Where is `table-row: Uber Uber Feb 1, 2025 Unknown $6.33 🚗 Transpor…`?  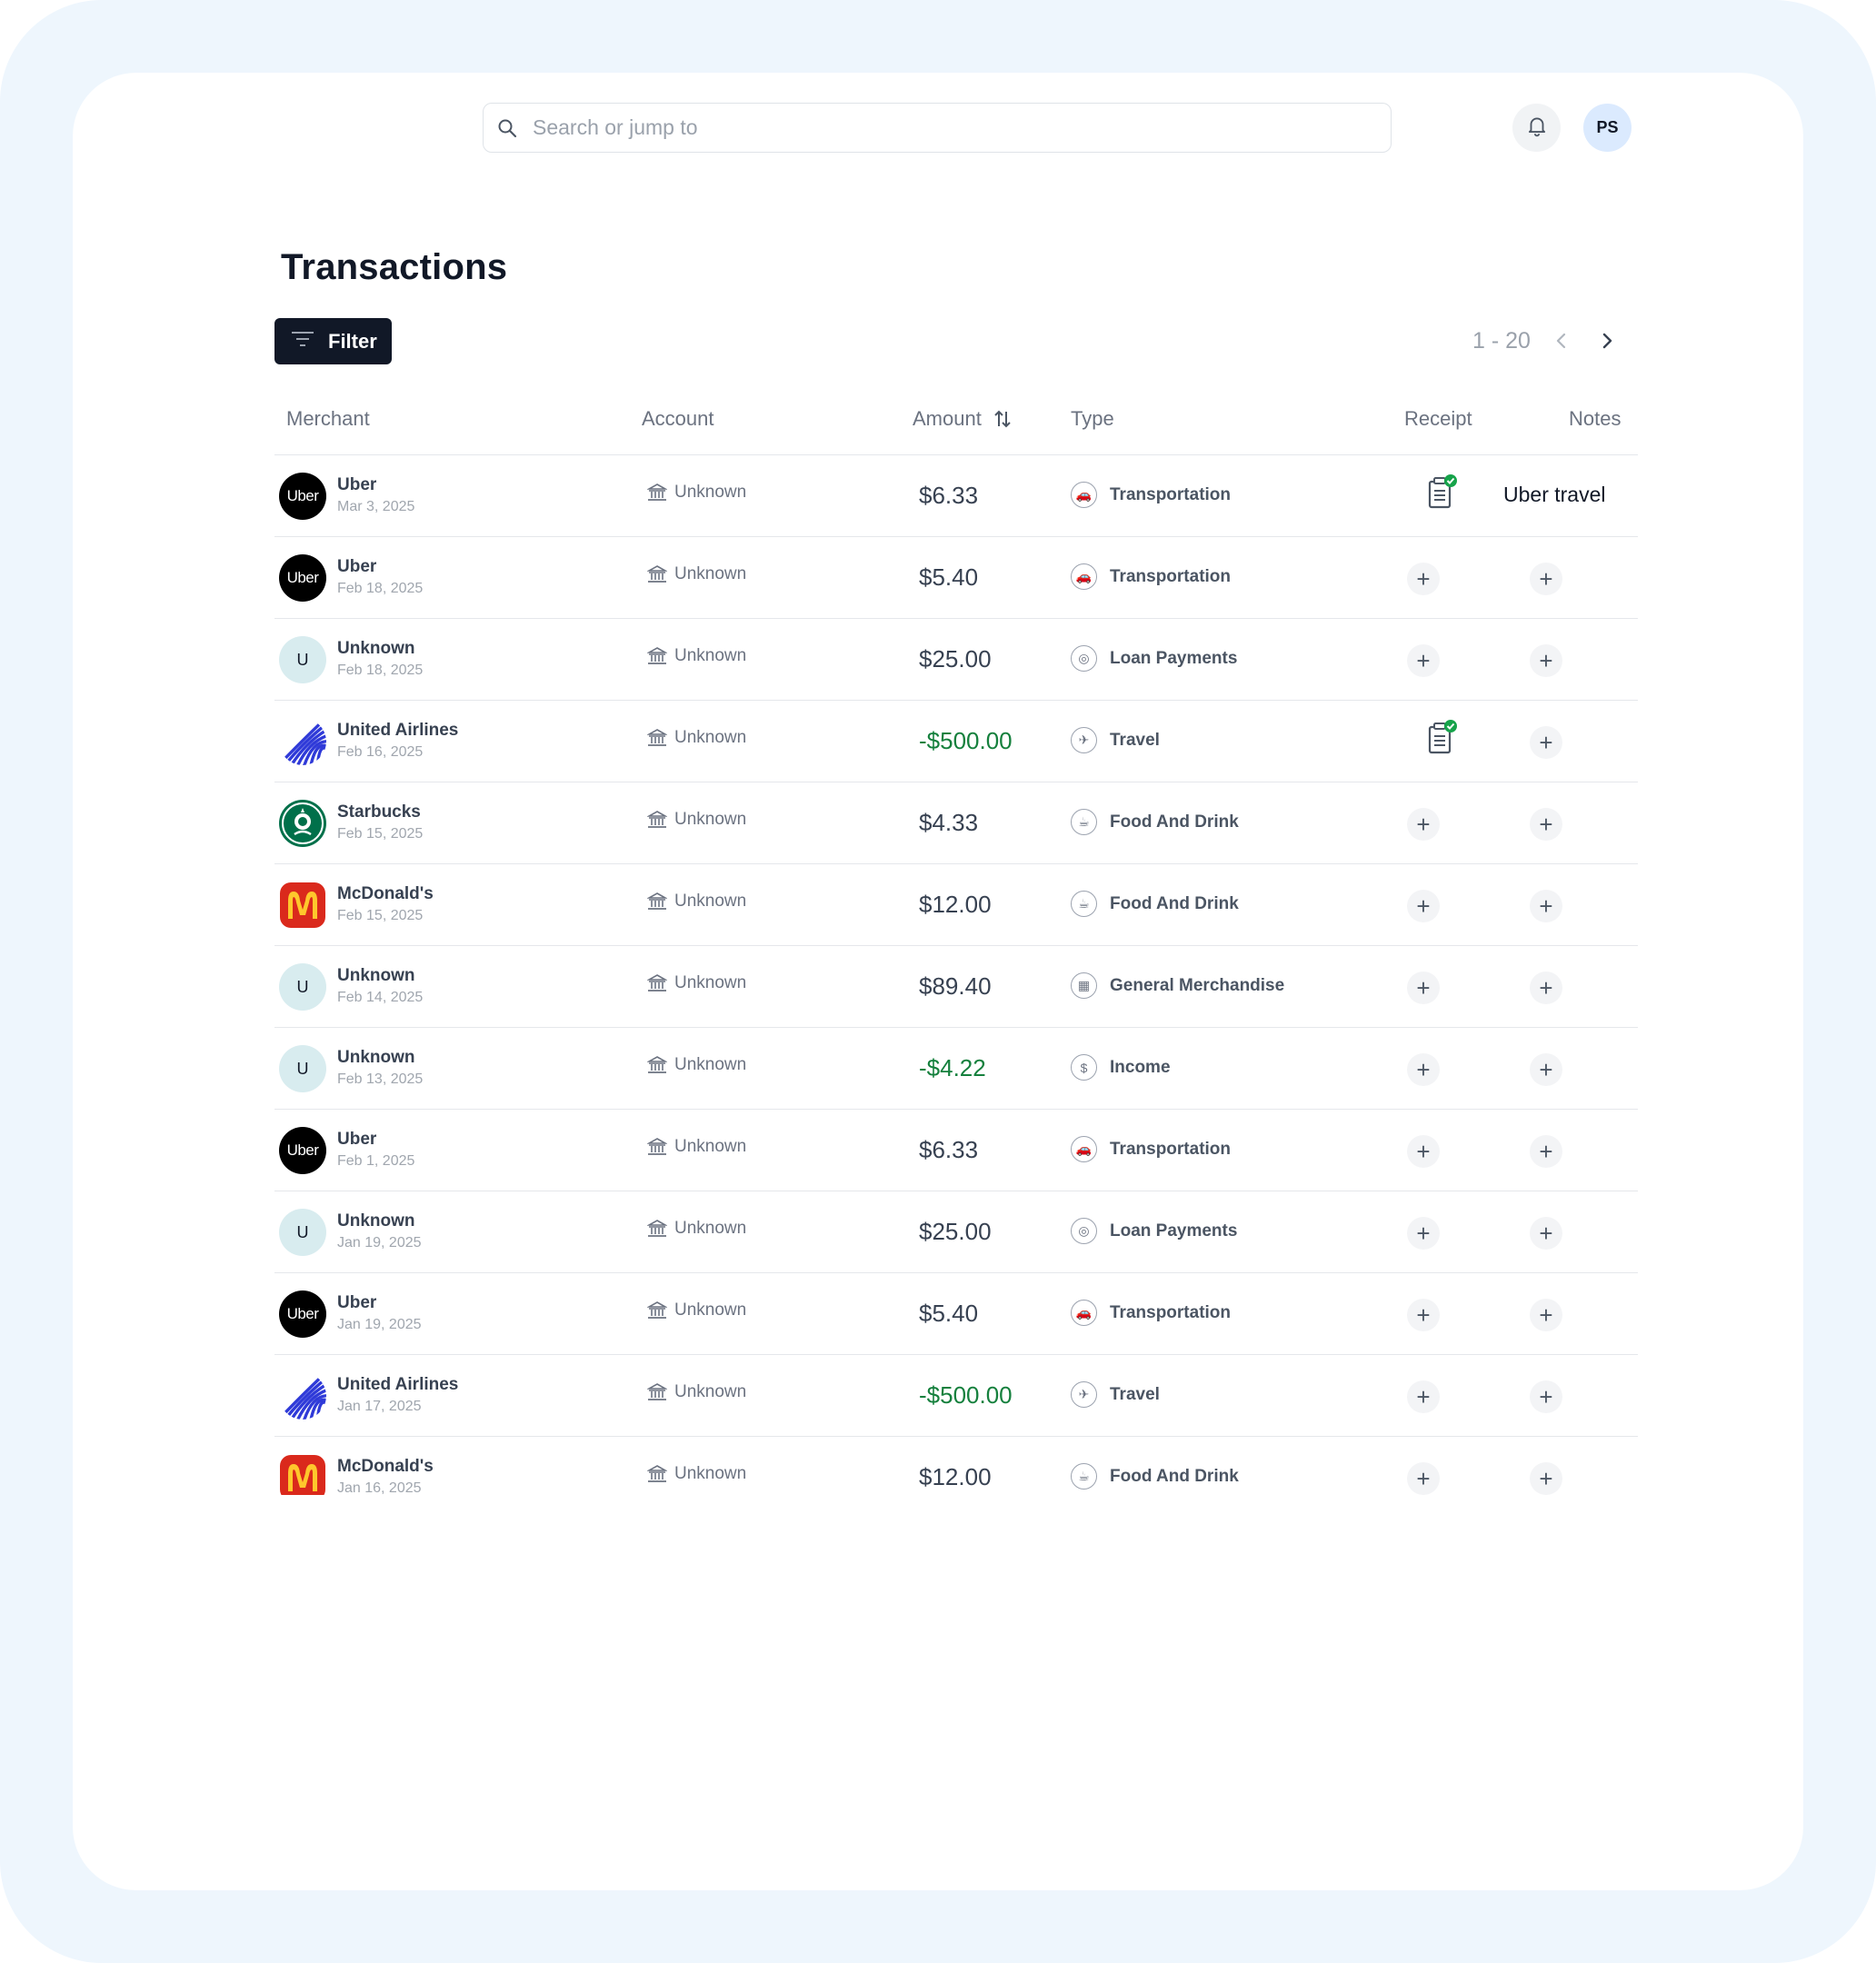
table-row: Uber Uber Feb 1, 2025 Unknown $6.33 🚗 Transpor… is located at coordinates (956, 1151).